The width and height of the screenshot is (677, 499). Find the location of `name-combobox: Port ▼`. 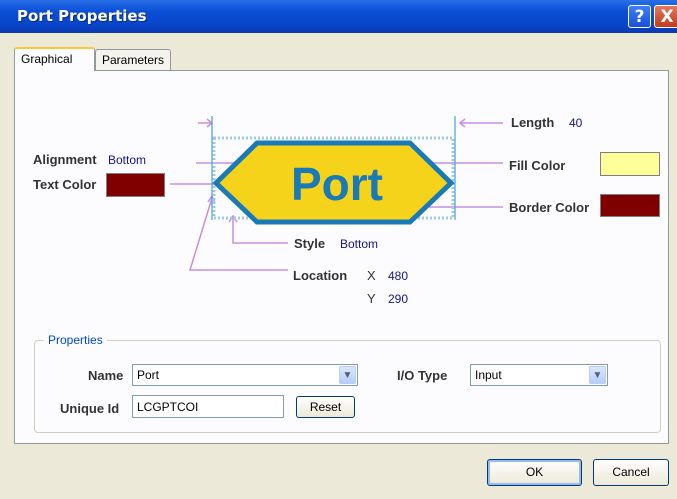

name-combobox: Port ▼ is located at coordinates (245, 375).